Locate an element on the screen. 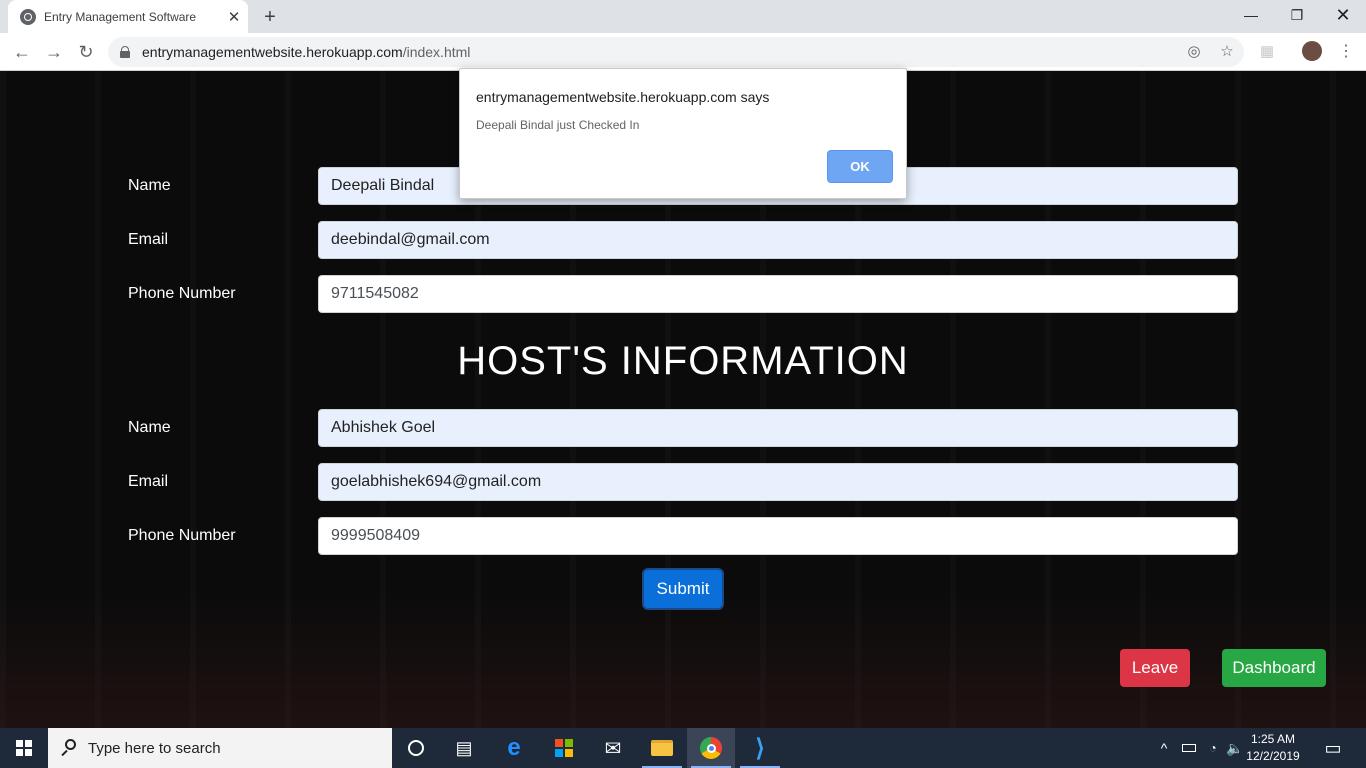 Image resolution: width=1366 pixels, height=768 pixels. host-name-input is located at coordinates (778, 428).